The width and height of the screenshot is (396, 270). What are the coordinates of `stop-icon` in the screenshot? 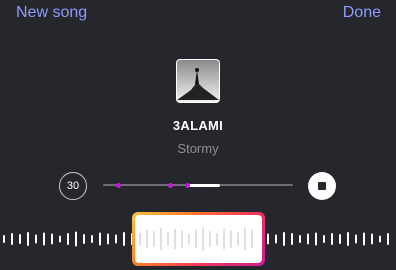 It's located at (322, 186).